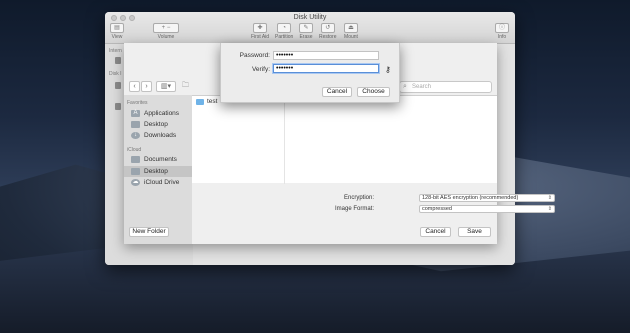 This screenshot has height=333, width=630. What do you see at coordinates (326, 55) in the screenshot?
I see `password-field: •••••••` at bounding box center [326, 55].